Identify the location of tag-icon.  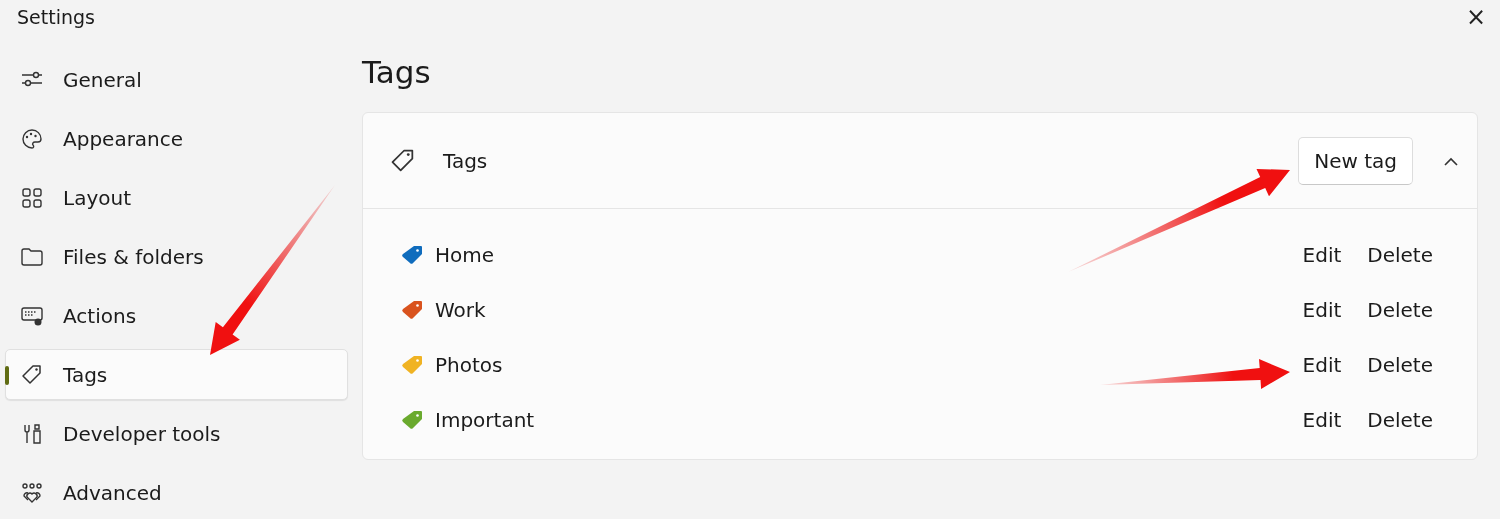
(32, 374).